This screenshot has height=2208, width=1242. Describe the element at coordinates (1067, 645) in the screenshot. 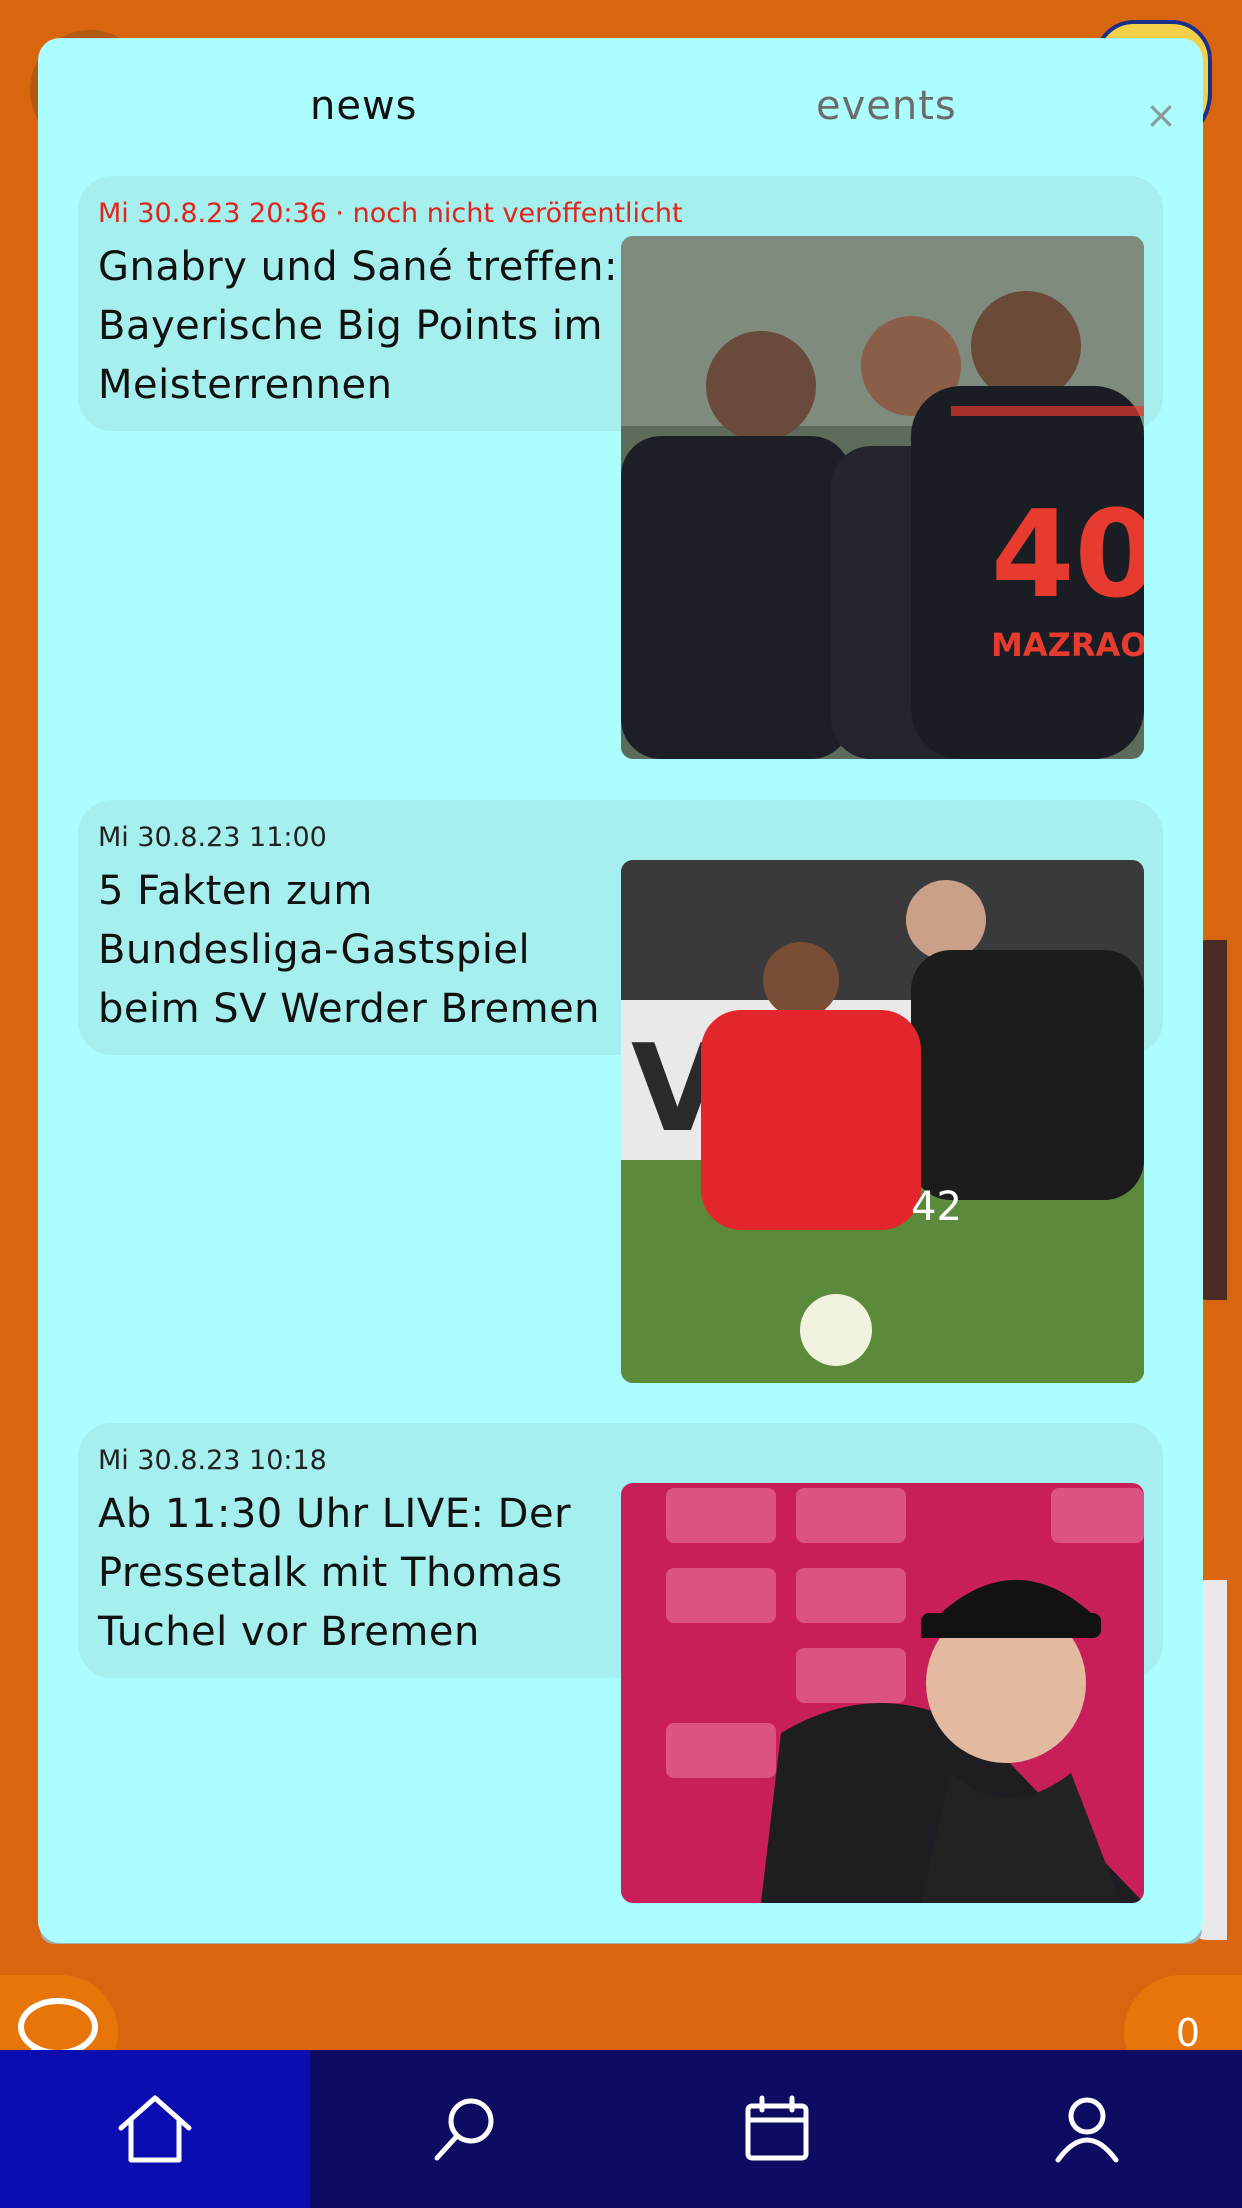

I see `svg-text: MAZRAOUI` at that location.